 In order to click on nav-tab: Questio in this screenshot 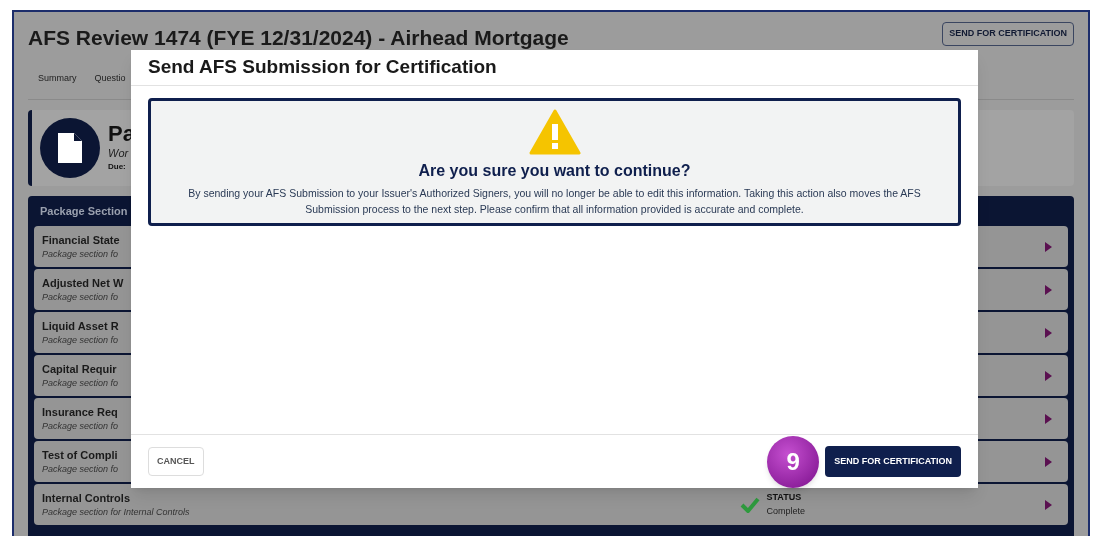, I will do `click(110, 78)`.